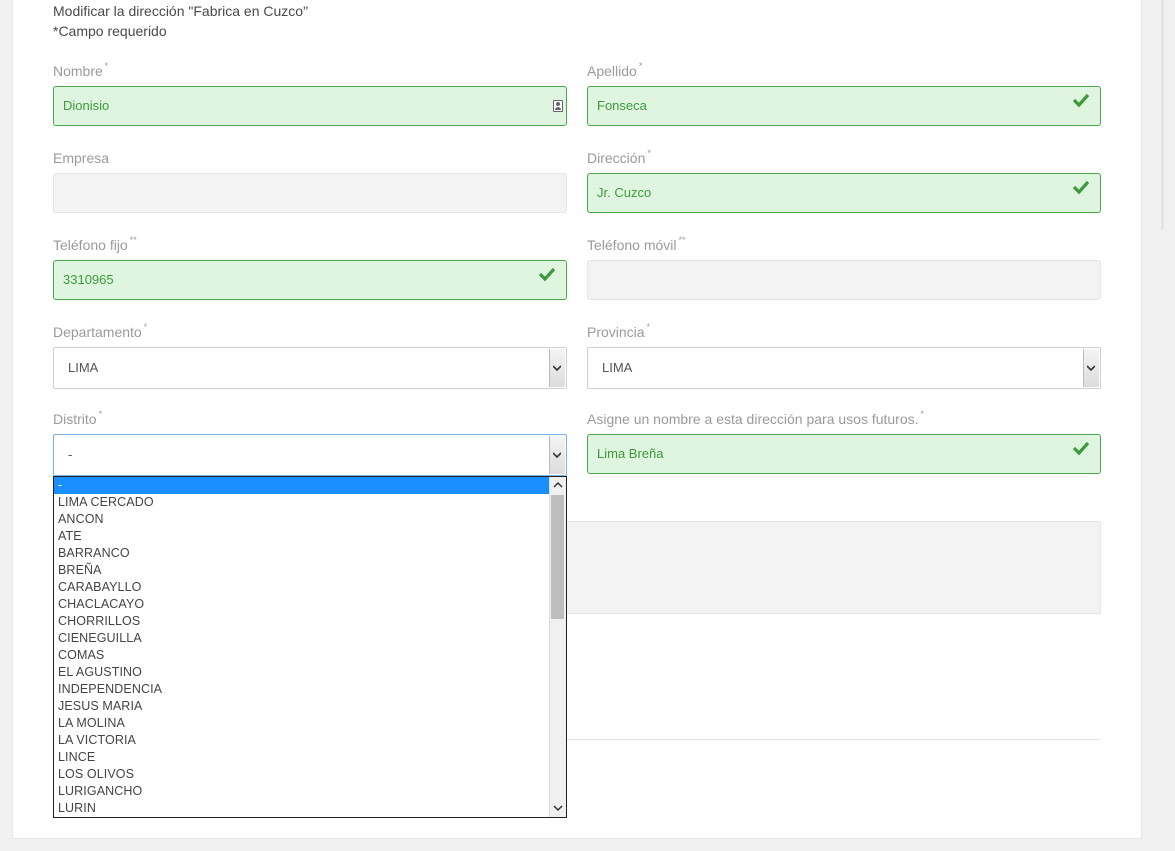  What do you see at coordinates (844, 106) in the screenshot?
I see `apellido-input: Fonseca` at bounding box center [844, 106].